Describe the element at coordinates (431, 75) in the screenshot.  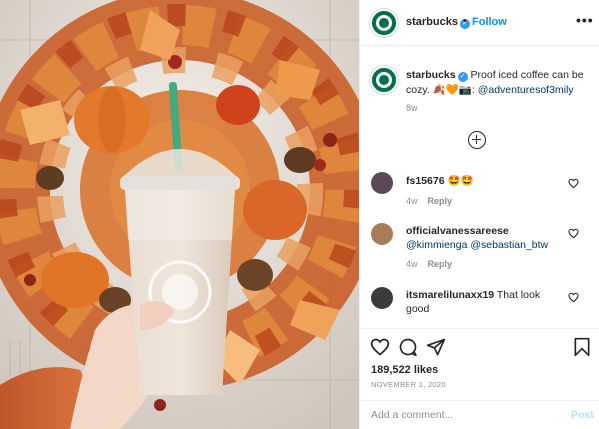
I see `caption-username: starbucks` at that location.